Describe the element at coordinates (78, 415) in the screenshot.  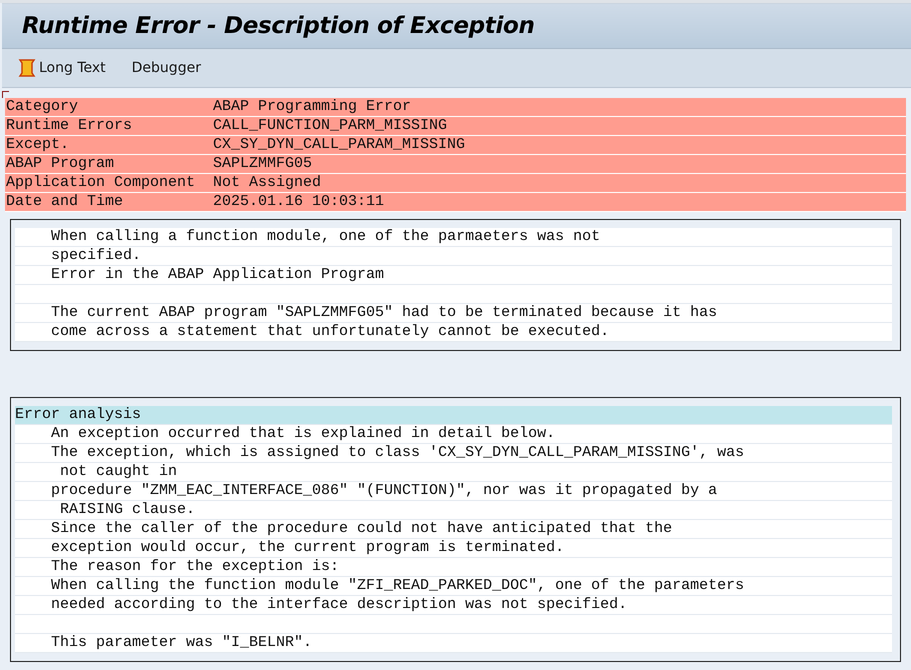
I see `section-heading: Error analysis` at that location.